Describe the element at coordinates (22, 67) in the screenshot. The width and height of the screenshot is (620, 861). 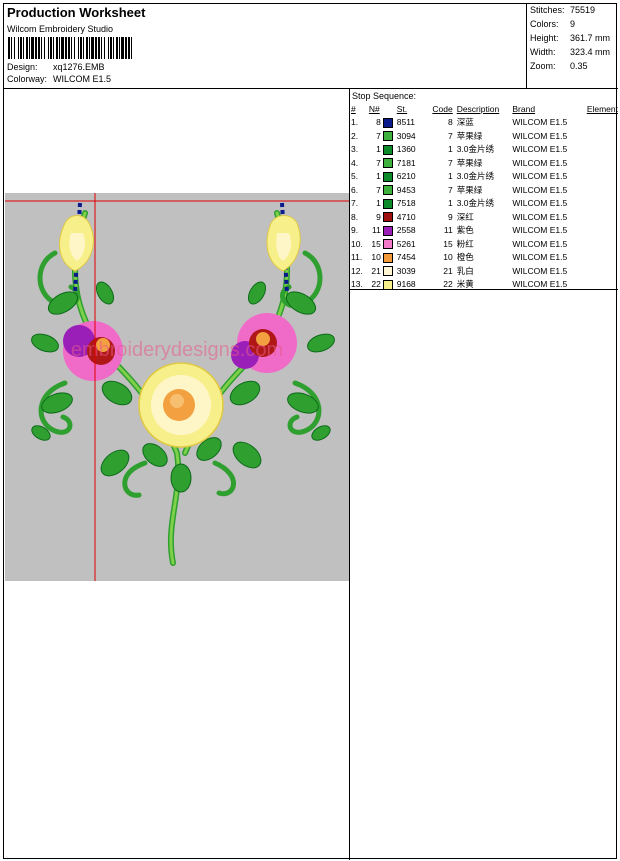
I see `design-label: Design:` at that location.